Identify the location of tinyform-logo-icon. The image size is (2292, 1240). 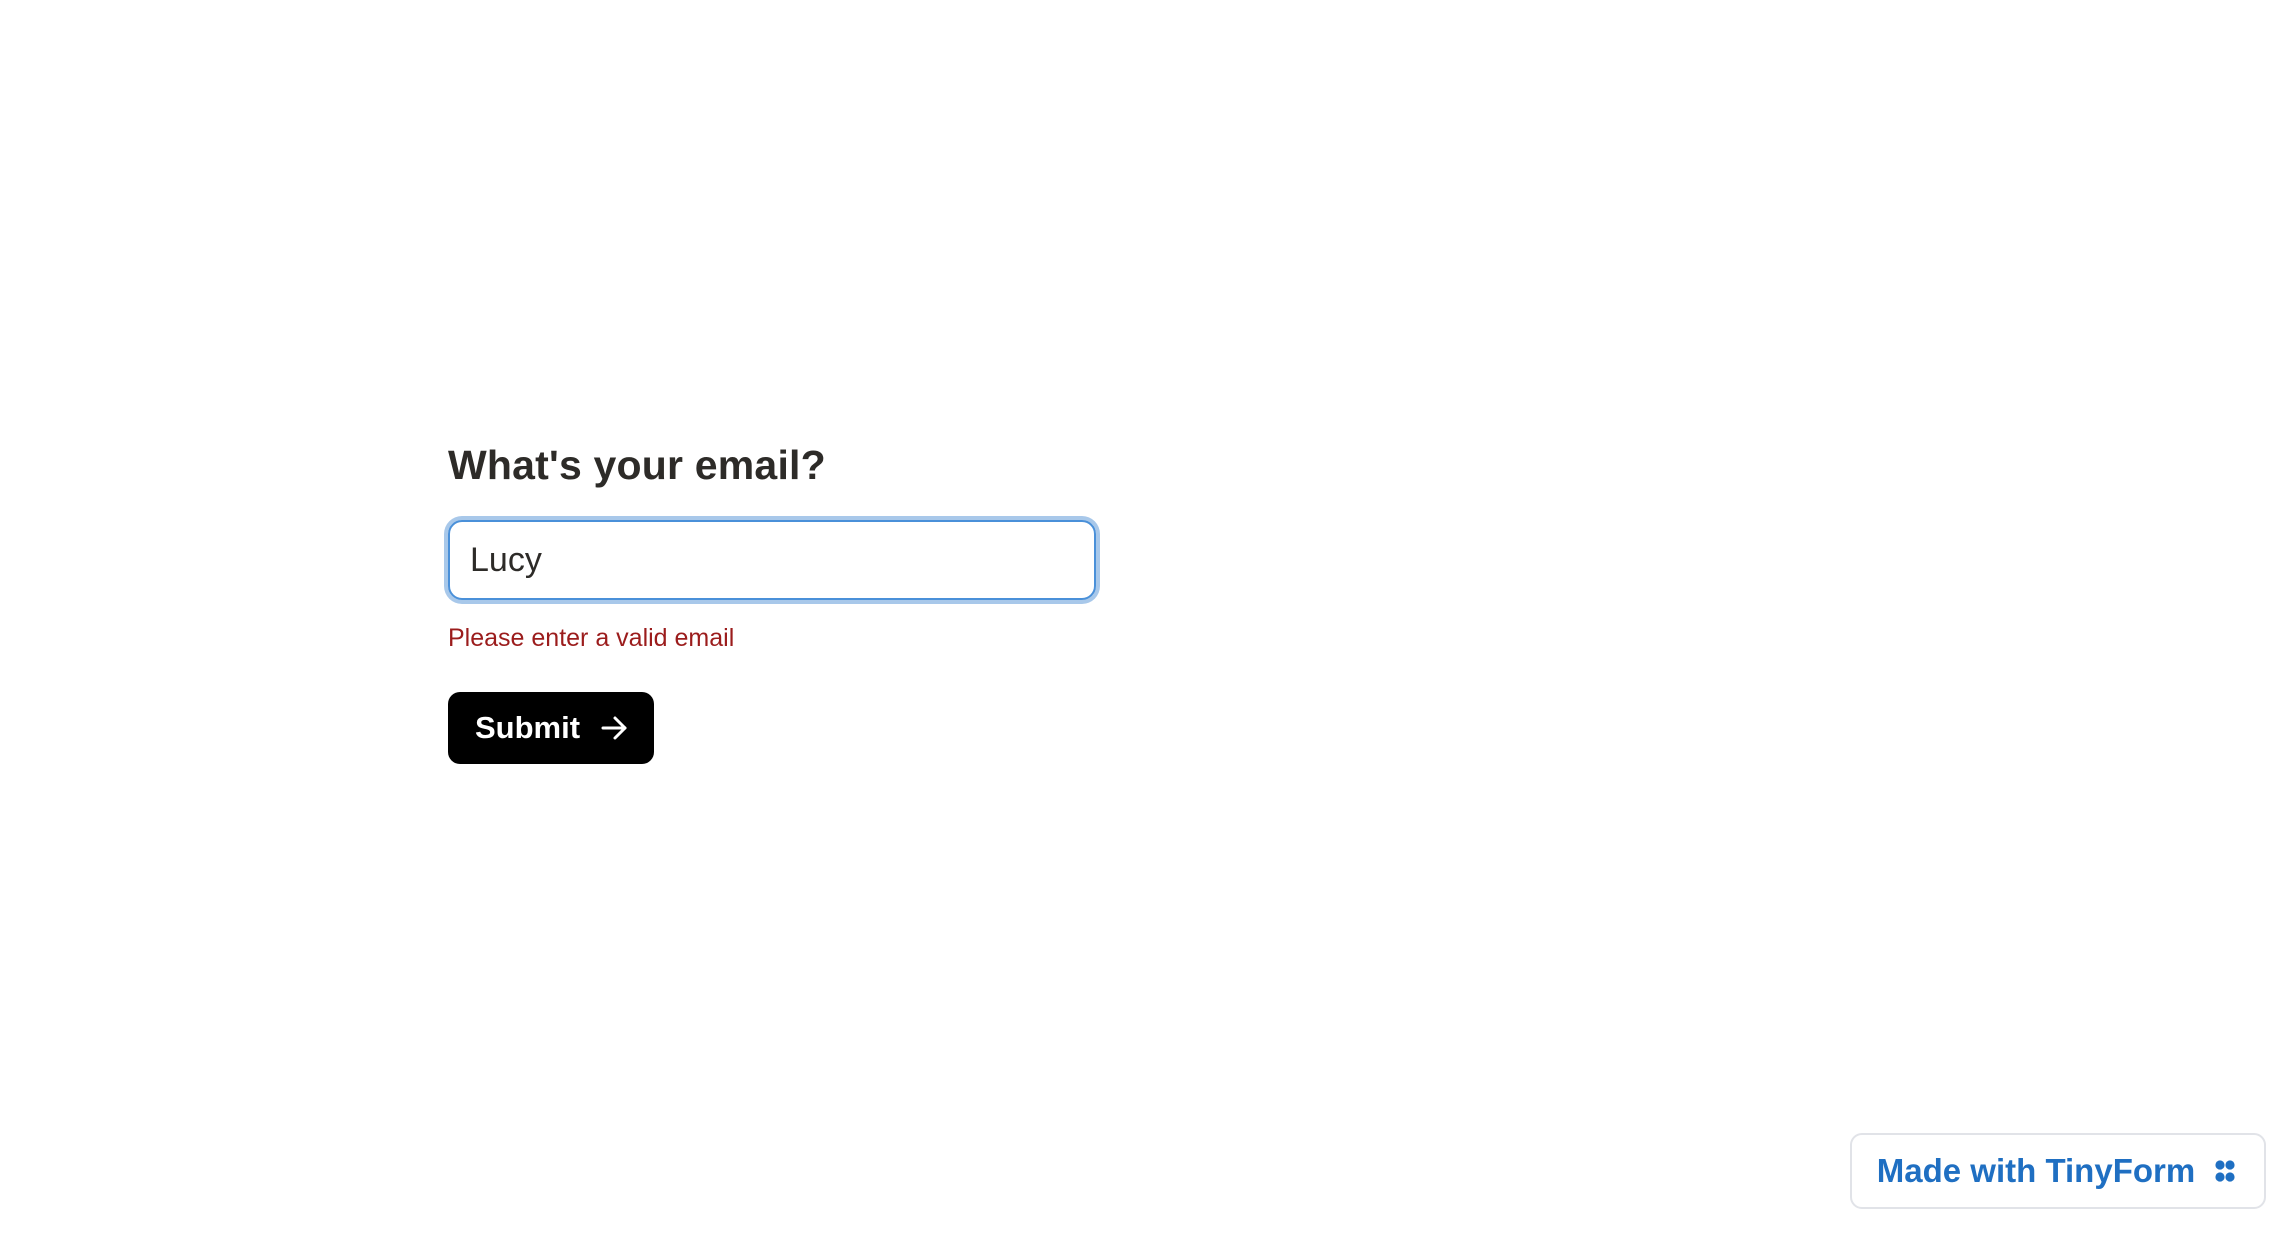
(2225, 1171).